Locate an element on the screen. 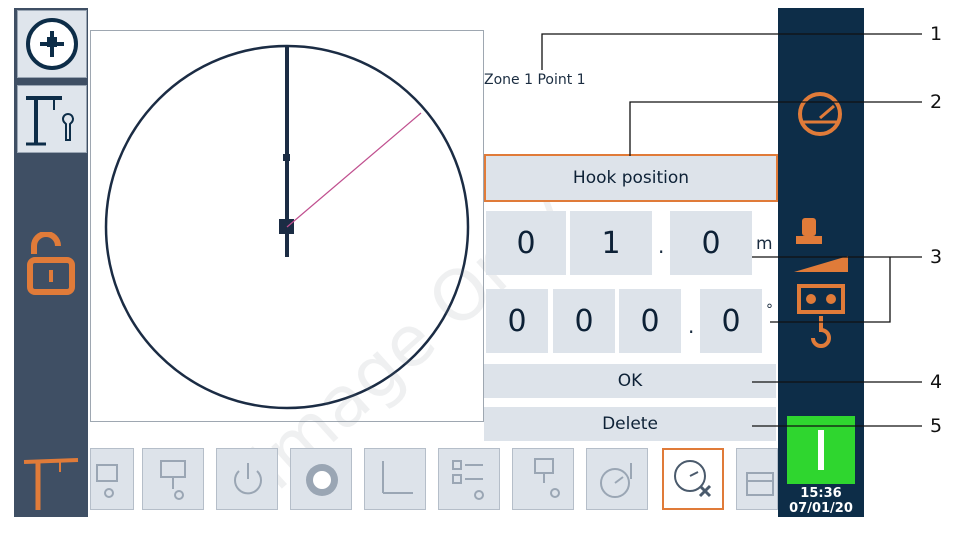  callout-2: 2 is located at coordinates (936, 102).